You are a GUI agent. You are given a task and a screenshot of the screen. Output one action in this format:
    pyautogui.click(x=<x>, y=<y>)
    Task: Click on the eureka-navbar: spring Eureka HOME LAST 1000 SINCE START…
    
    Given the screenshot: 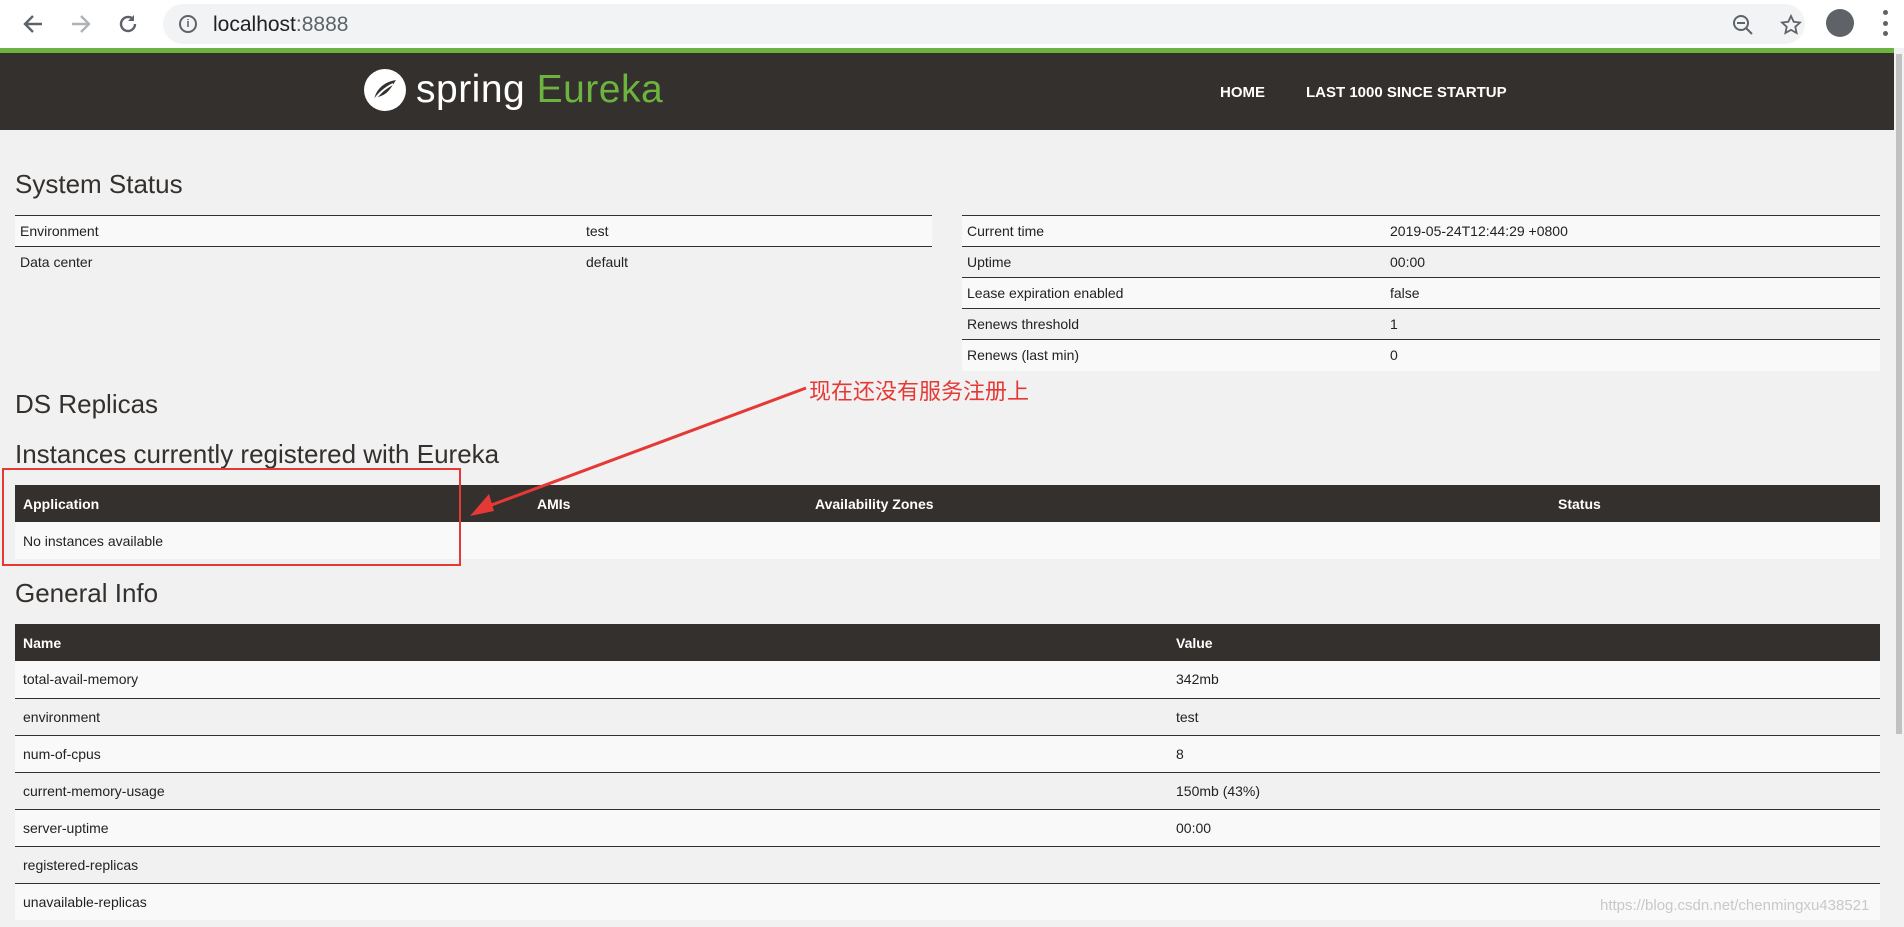 What is the action you would take?
    pyautogui.click(x=947, y=91)
    